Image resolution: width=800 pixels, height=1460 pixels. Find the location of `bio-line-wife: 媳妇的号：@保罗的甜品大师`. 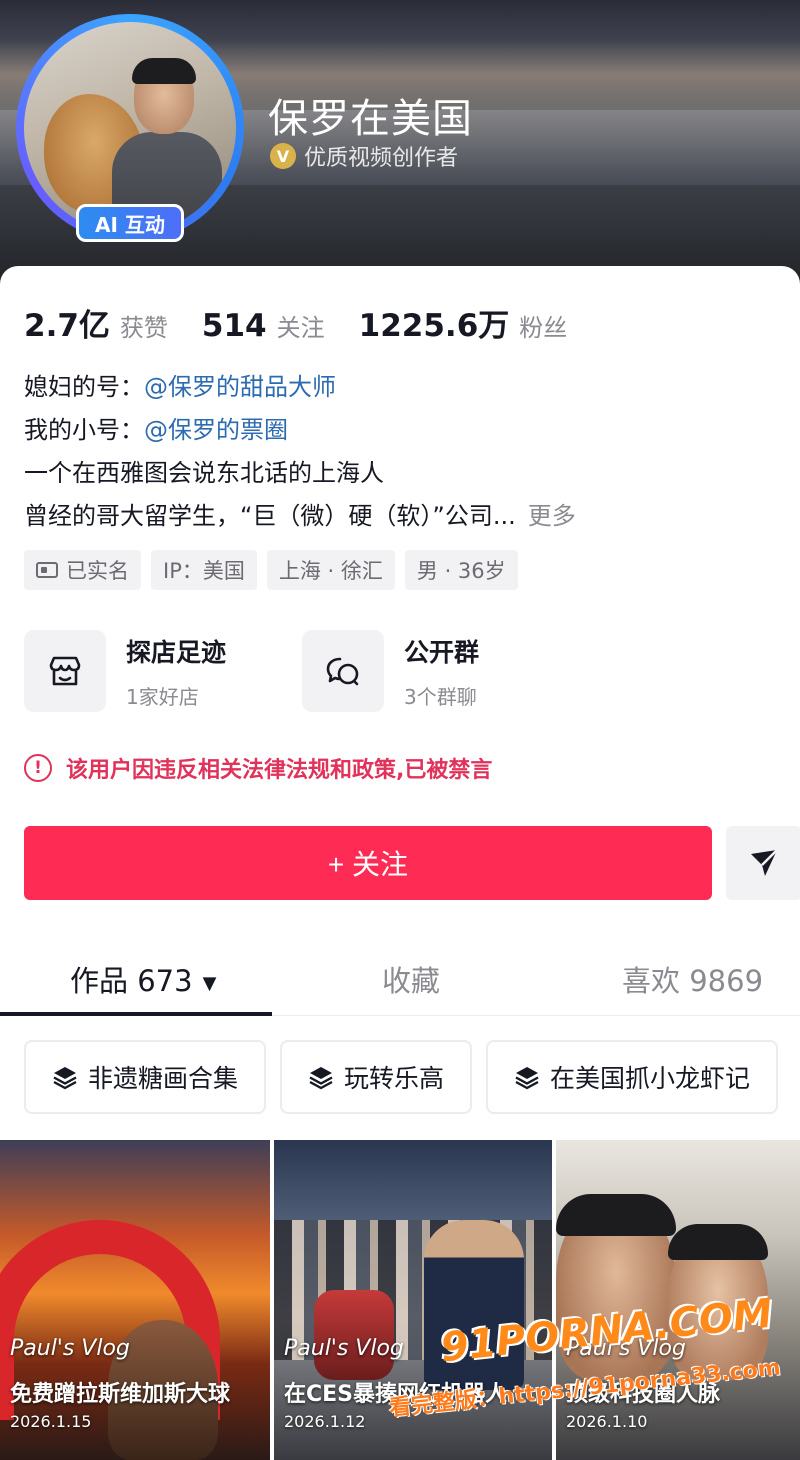

bio-line-wife: 媳妇的号：@保罗的甜品大师 is located at coordinates (300, 387).